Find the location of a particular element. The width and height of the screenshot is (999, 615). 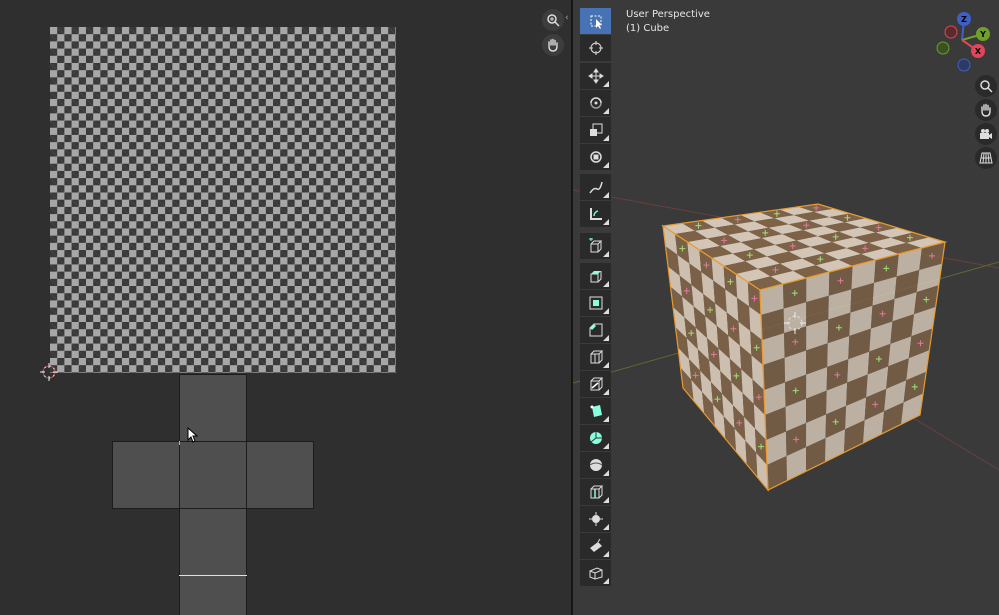

ortho-toggle-button is located at coordinates (986, 158).